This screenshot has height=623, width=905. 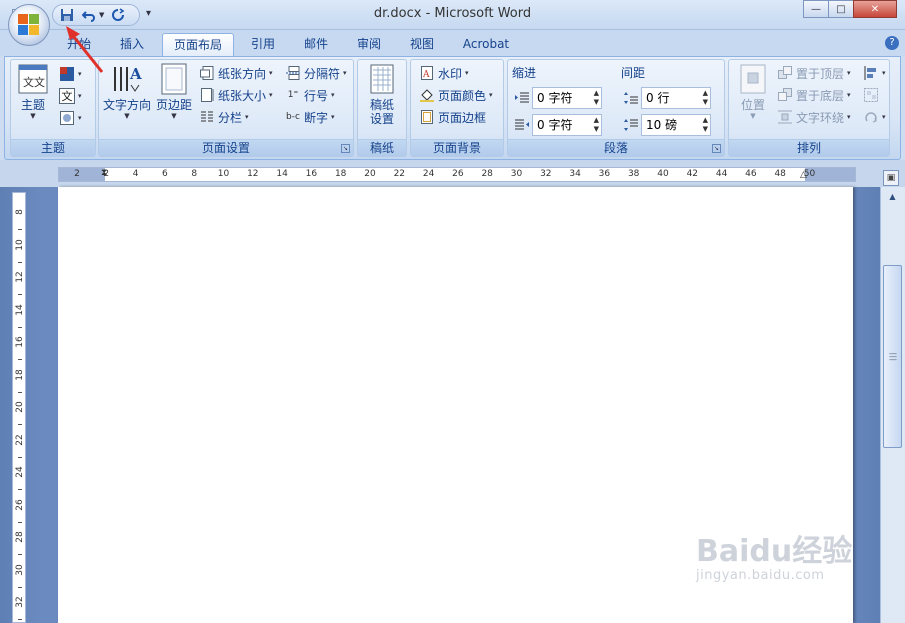 What do you see at coordinates (32, 105) in the screenshot?
I see `themes-label: 主题` at bounding box center [32, 105].